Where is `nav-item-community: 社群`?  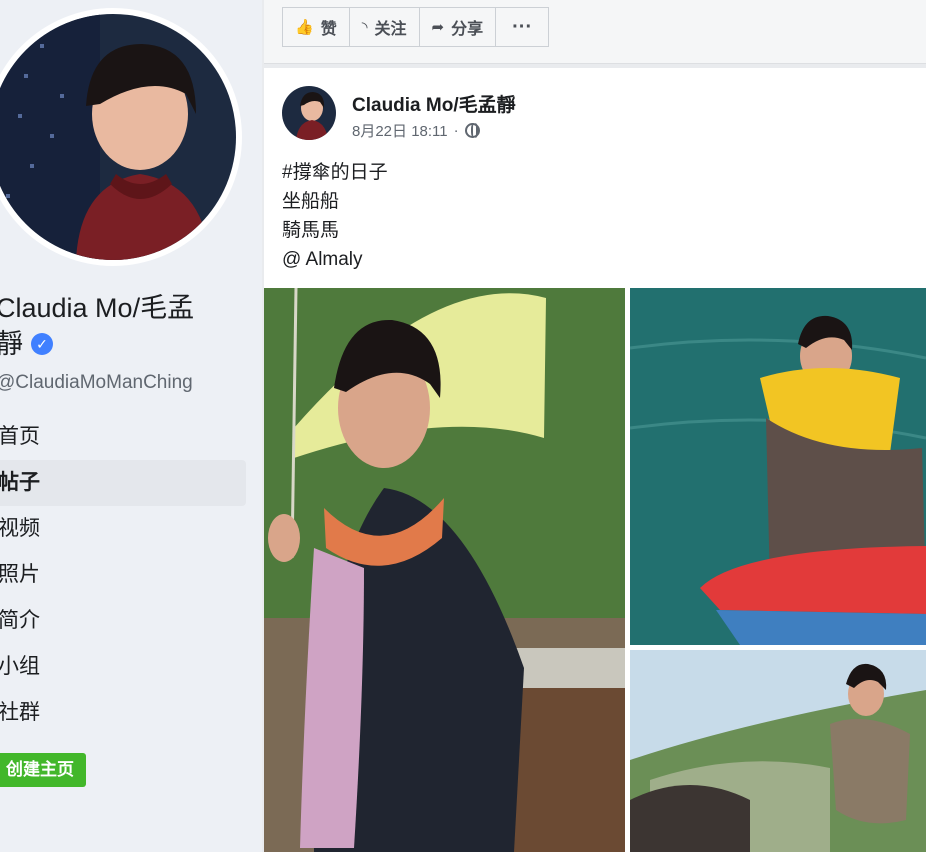
nav-item-community: 社群 is located at coordinates (123, 713).